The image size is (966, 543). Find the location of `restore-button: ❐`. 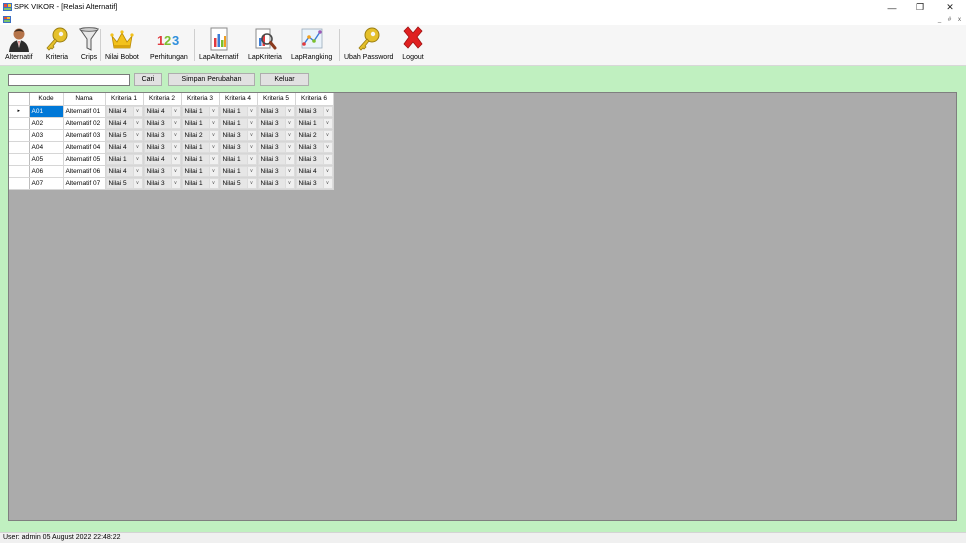

restore-button: ❐ is located at coordinates (920, 7).